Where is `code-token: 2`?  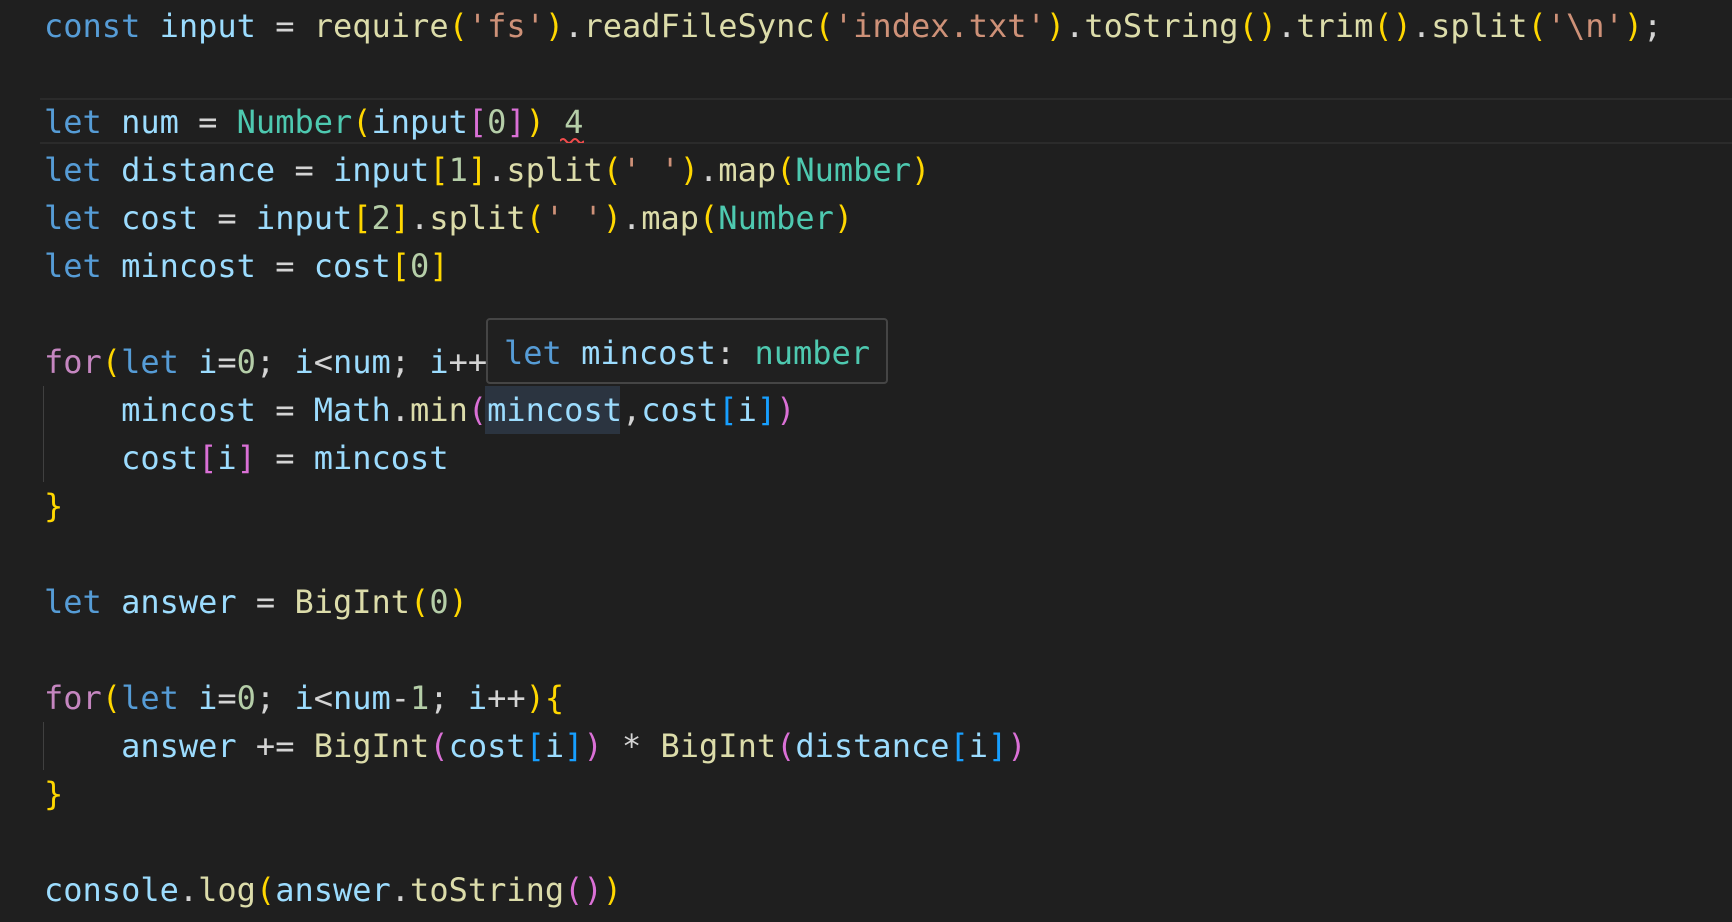 code-token: 2 is located at coordinates (381, 218).